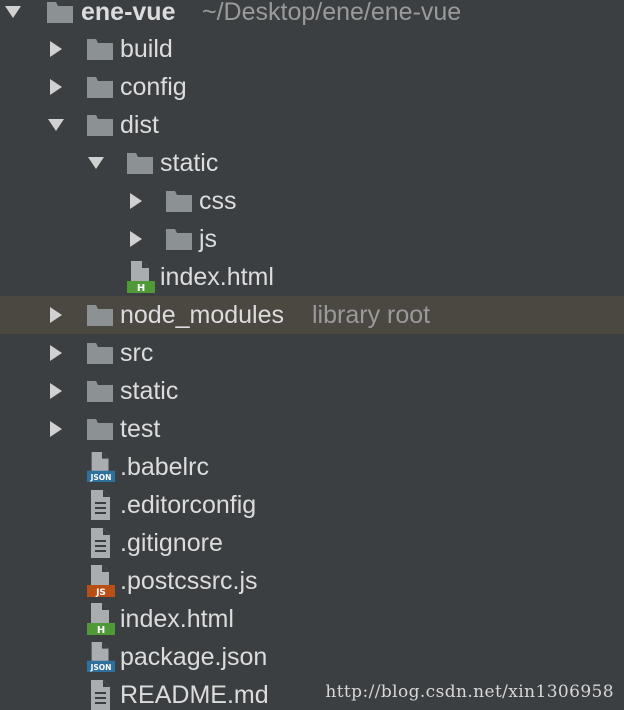 This screenshot has width=624, height=710. Describe the element at coordinates (312, 87) in the screenshot. I see `tree-row-config: config` at that location.